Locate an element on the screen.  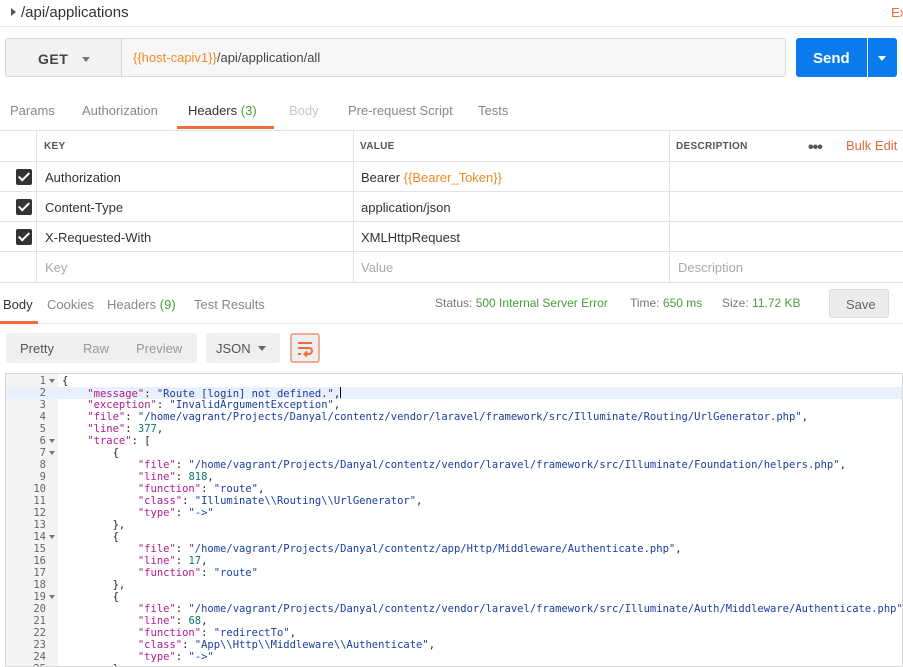
line-number: 14 is located at coordinates (39, 537).